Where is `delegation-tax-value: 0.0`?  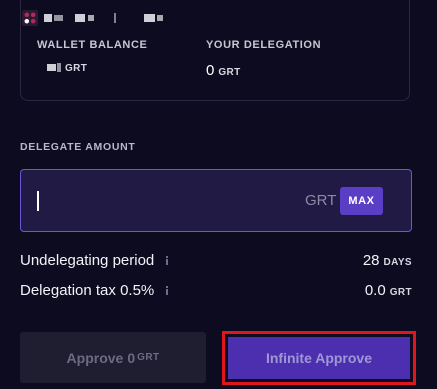
delegation-tax-value: 0.0 is located at coordinates (375, 290).